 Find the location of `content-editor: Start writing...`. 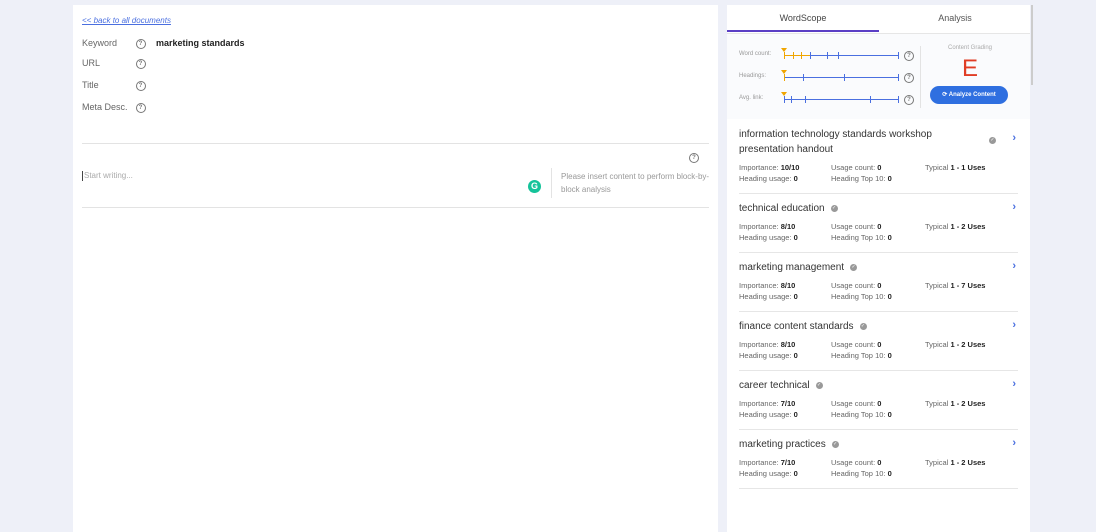

content-editor: Start writing... is located at coordinates (107, 176).